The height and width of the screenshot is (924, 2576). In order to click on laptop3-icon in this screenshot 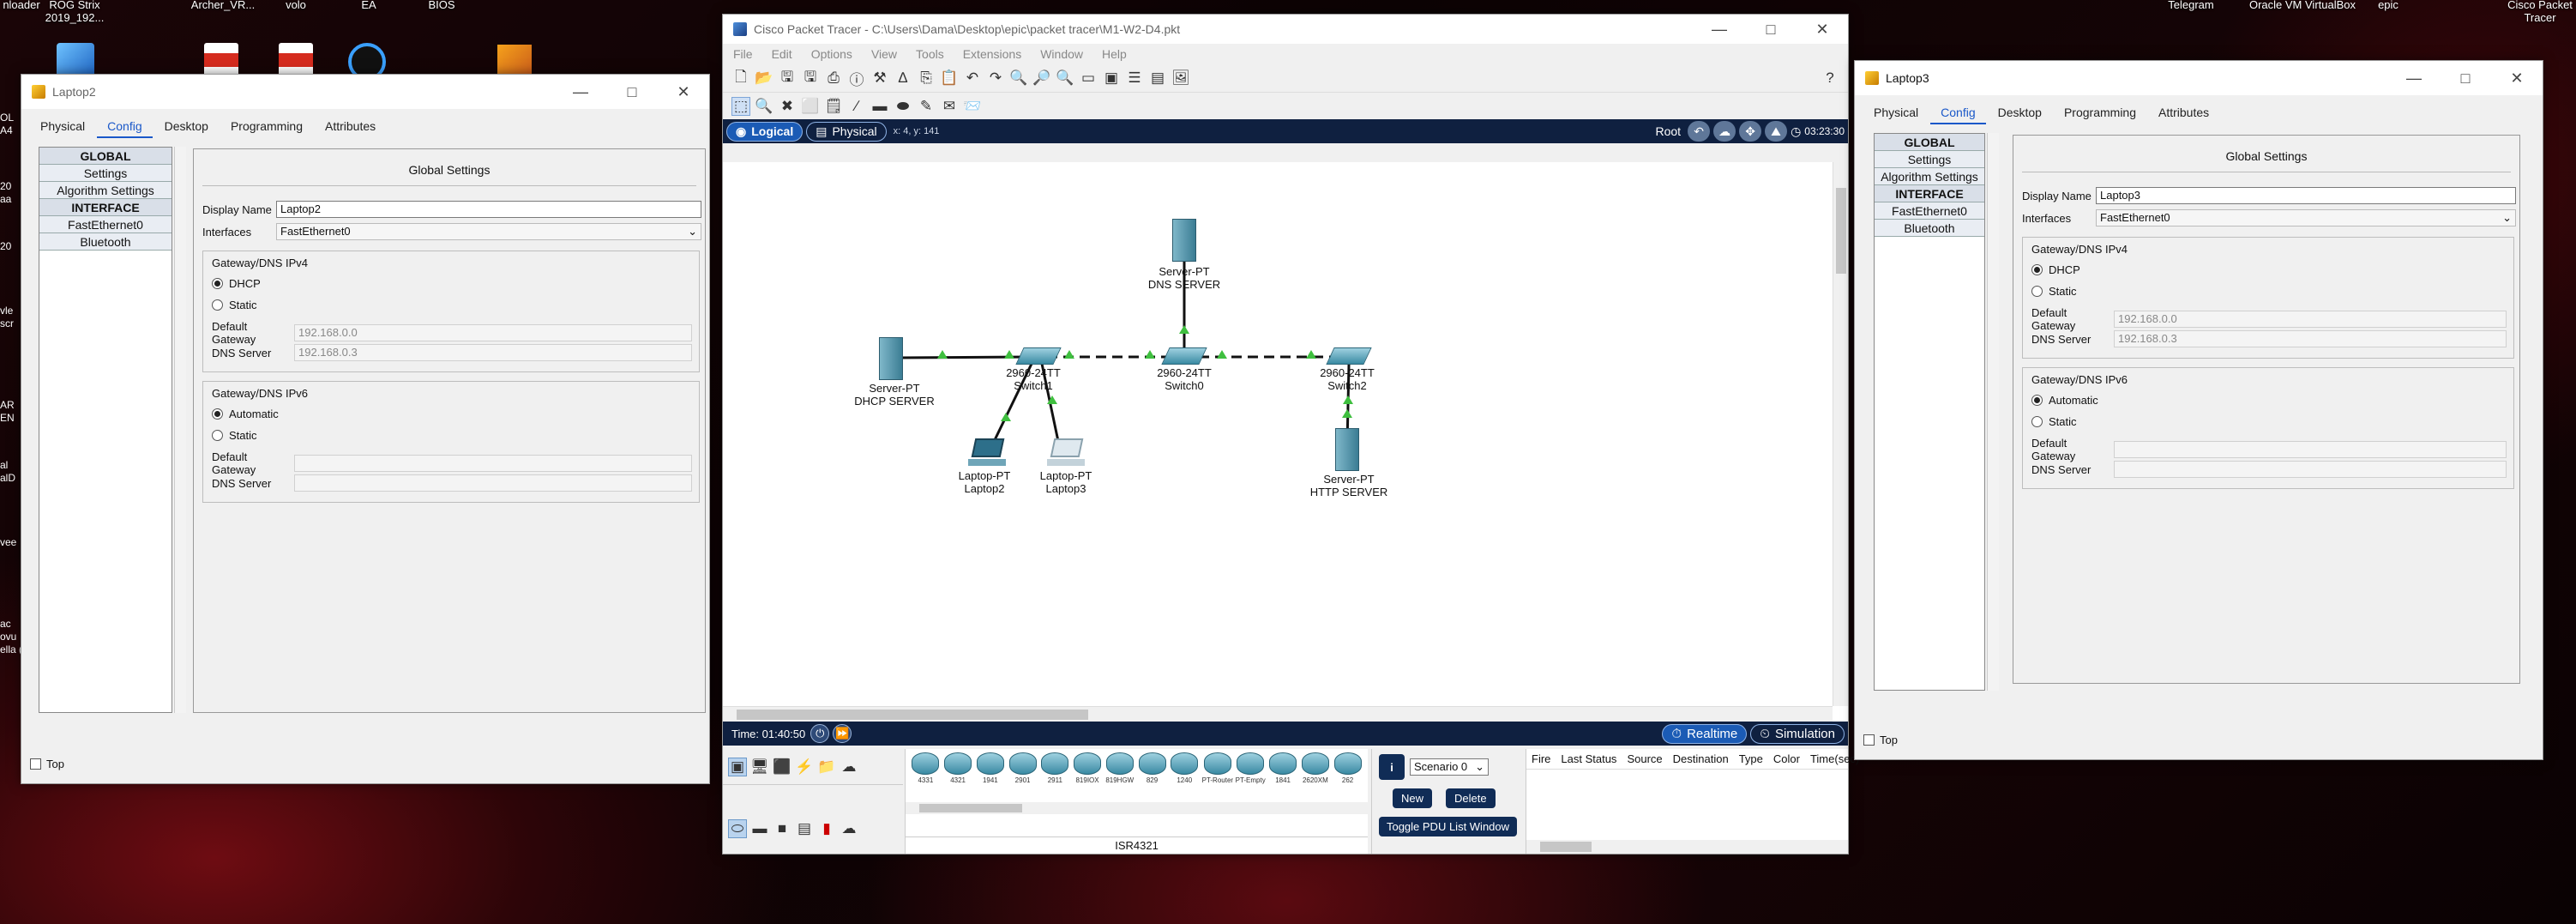, I will do `click(1066, 453)`.